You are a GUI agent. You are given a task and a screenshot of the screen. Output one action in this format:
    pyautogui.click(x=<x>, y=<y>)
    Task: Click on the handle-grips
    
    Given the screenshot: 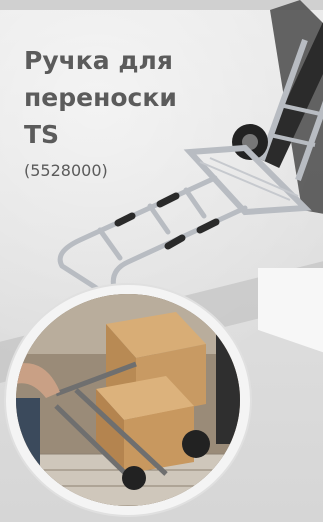 What is the action you would take?
    pyautogui.click(x=167, y=221)
    